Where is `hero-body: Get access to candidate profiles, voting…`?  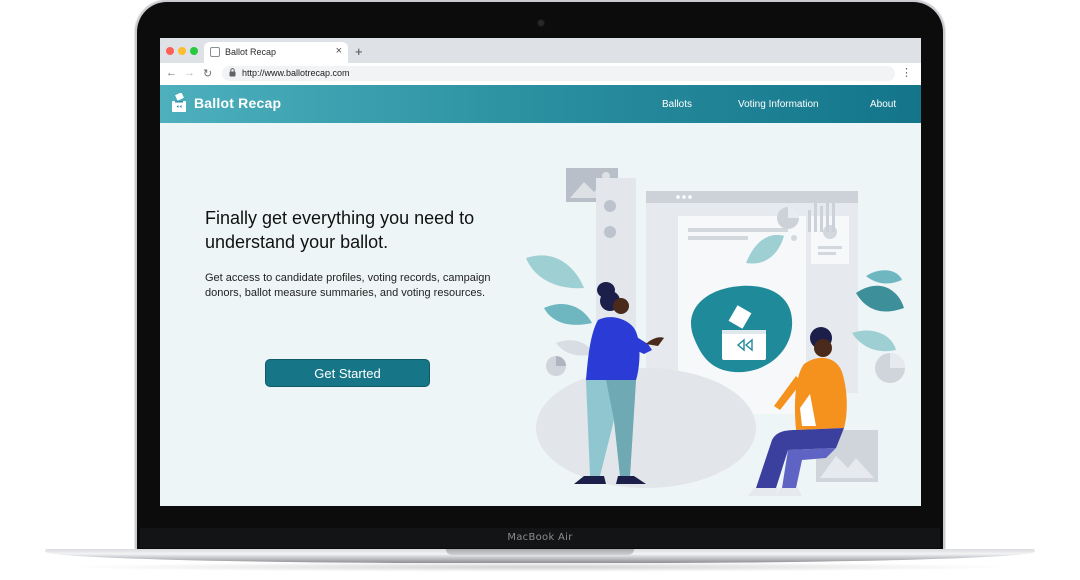
hero-body: Get access to candidate profiles, voting… is located at coordinates (348, 285).